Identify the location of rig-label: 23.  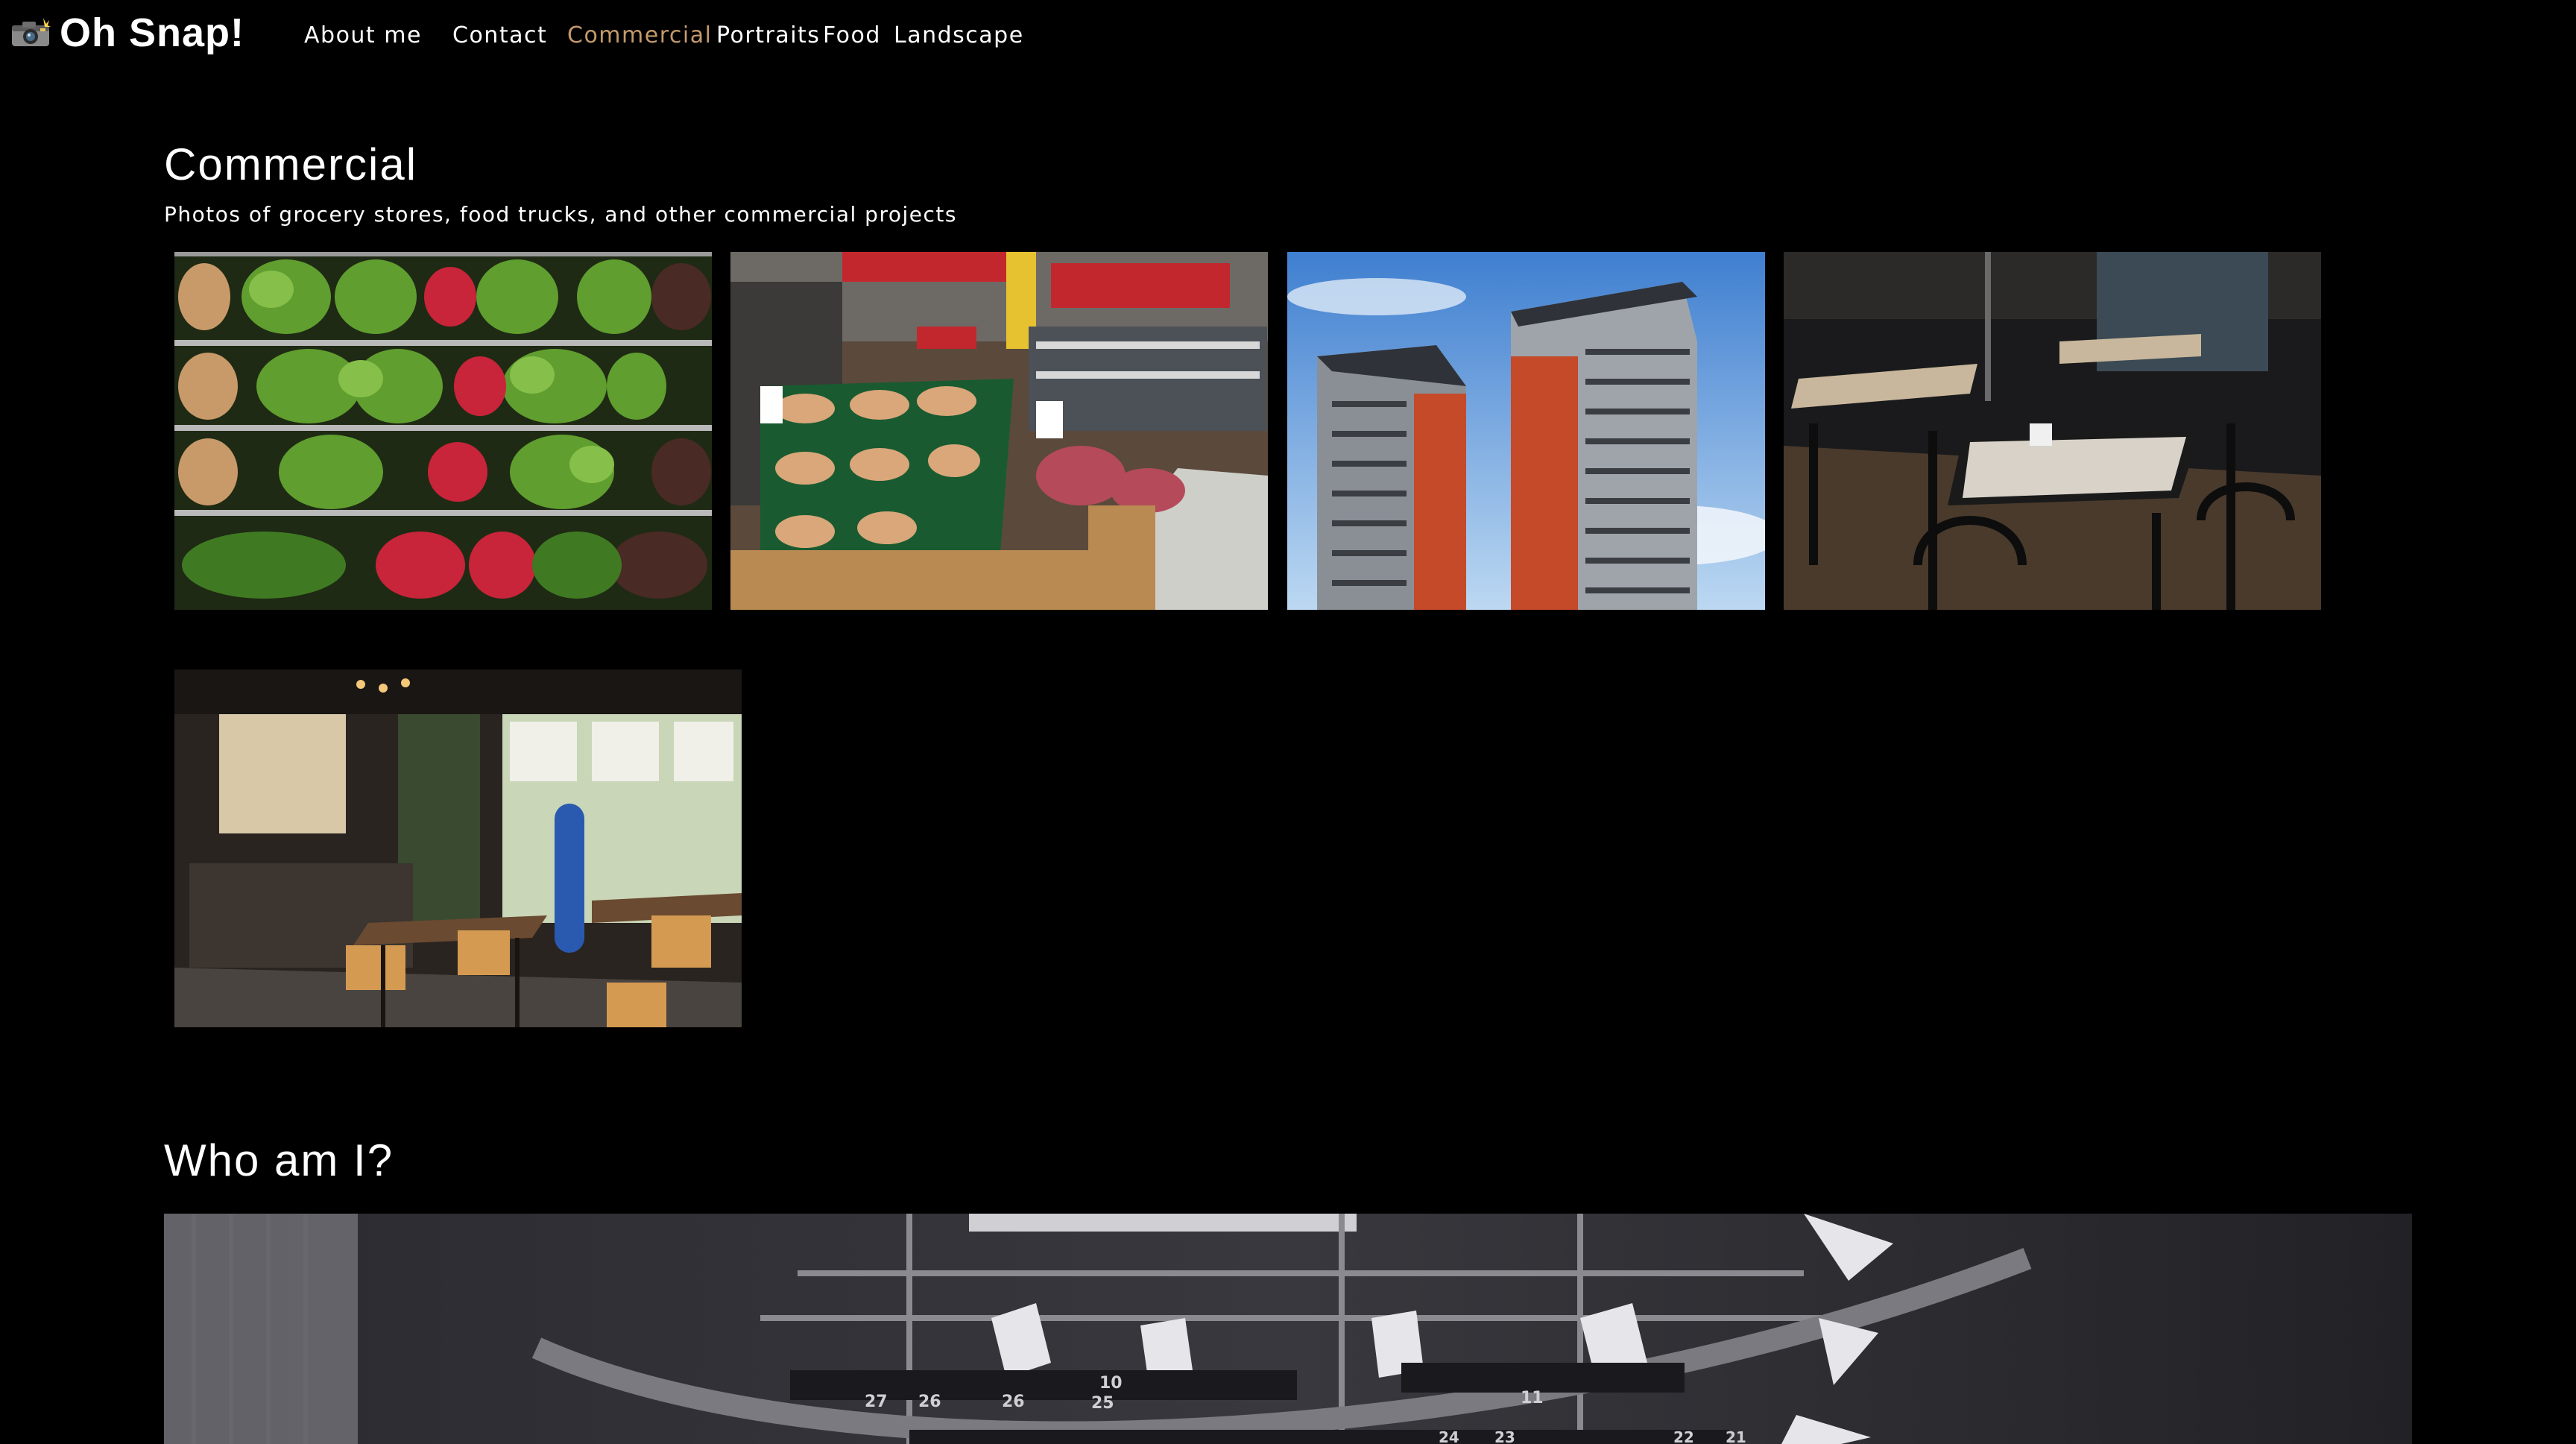
(1504, 1436).